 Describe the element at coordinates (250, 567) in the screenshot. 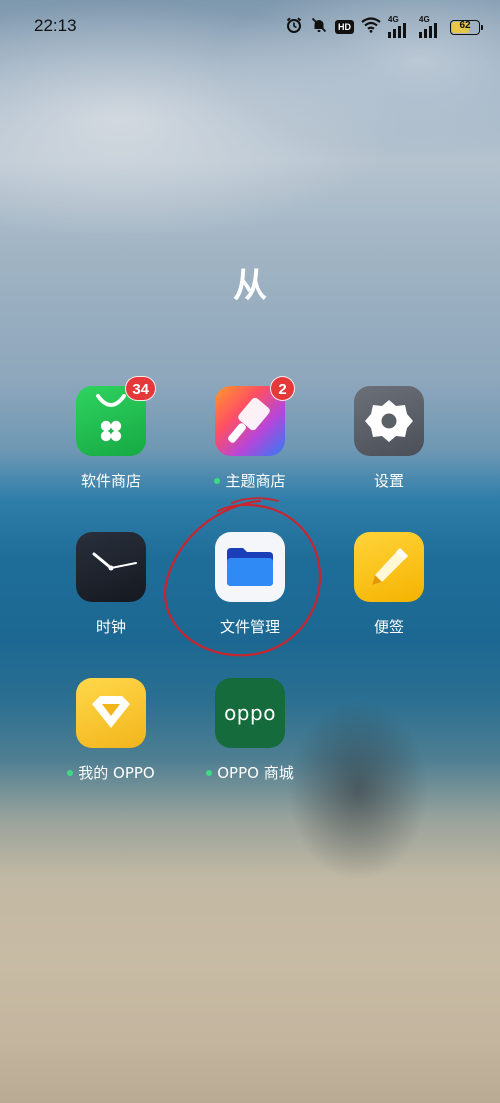

I see `file-manager-icon` at that location.